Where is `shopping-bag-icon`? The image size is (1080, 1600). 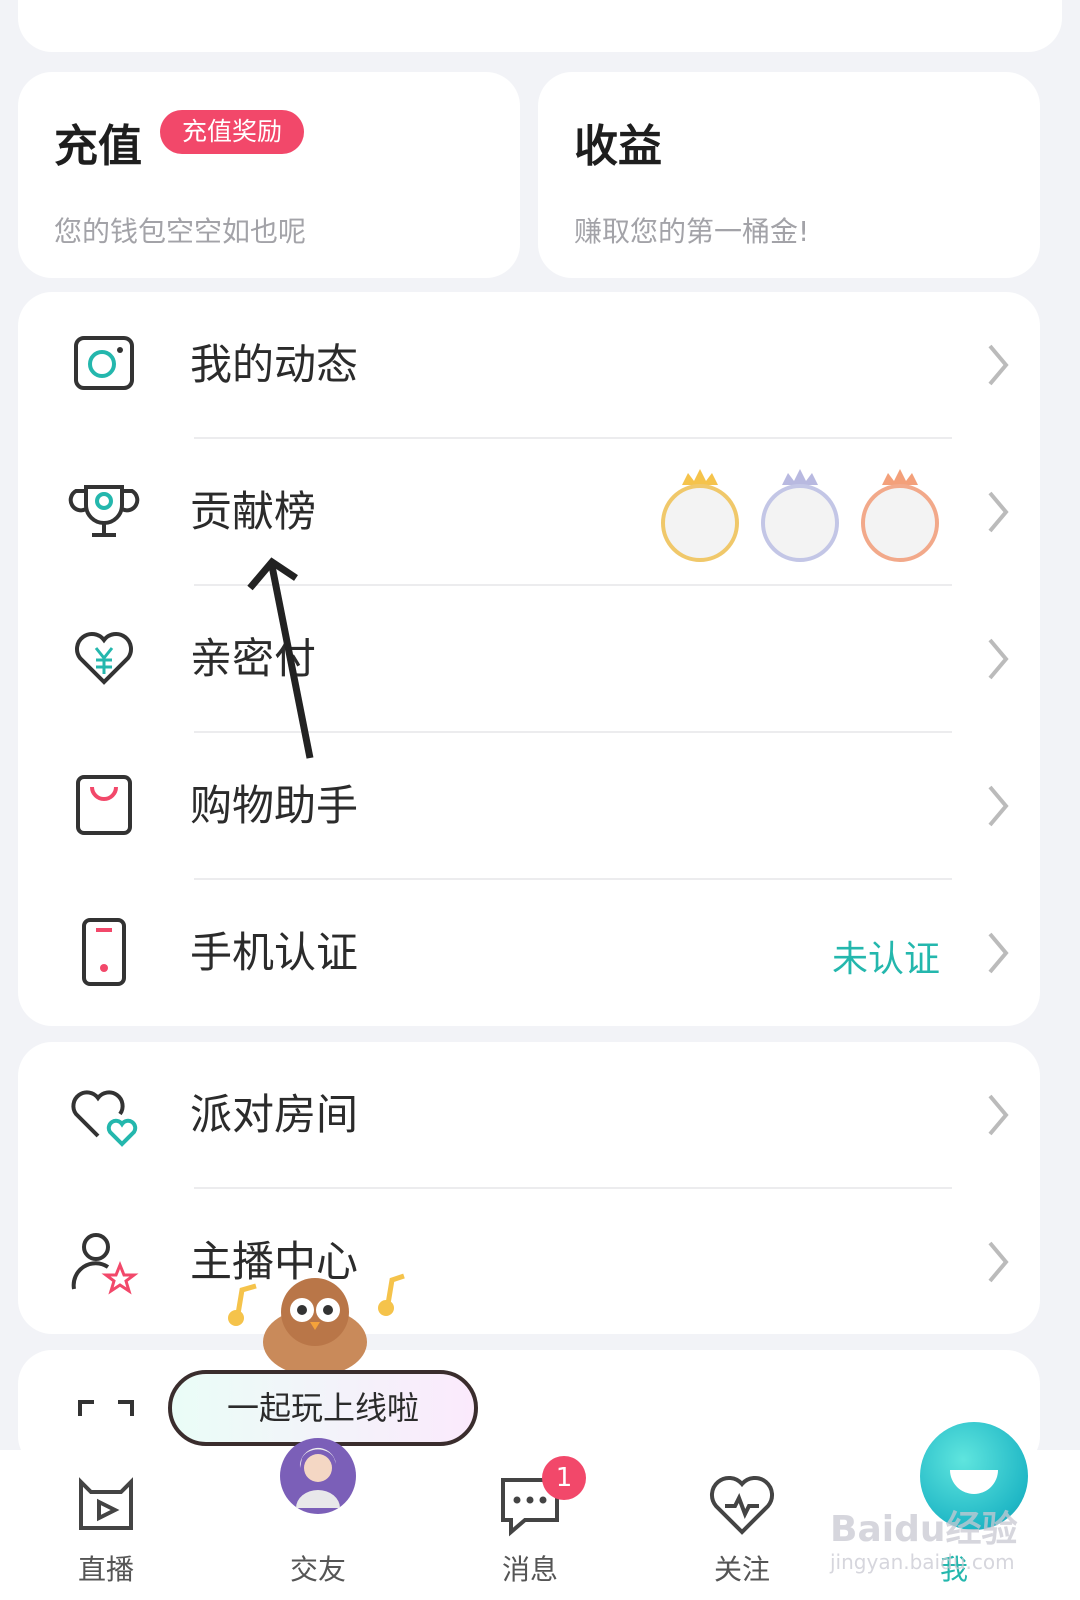 shopping-bag-icon is located at coordinates (104, 805).